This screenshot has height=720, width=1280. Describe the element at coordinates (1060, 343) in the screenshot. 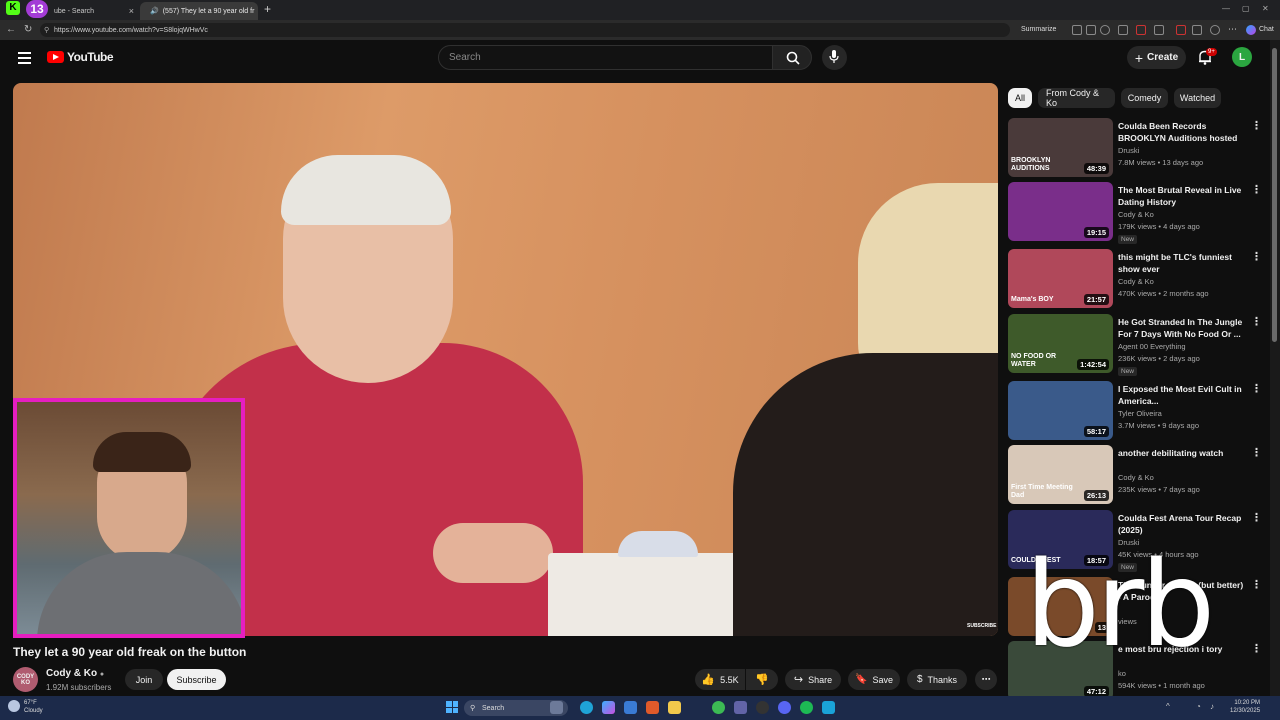

I see `rec-thumbnail: NO FOOD OR WATER 1:42:54` at that location.